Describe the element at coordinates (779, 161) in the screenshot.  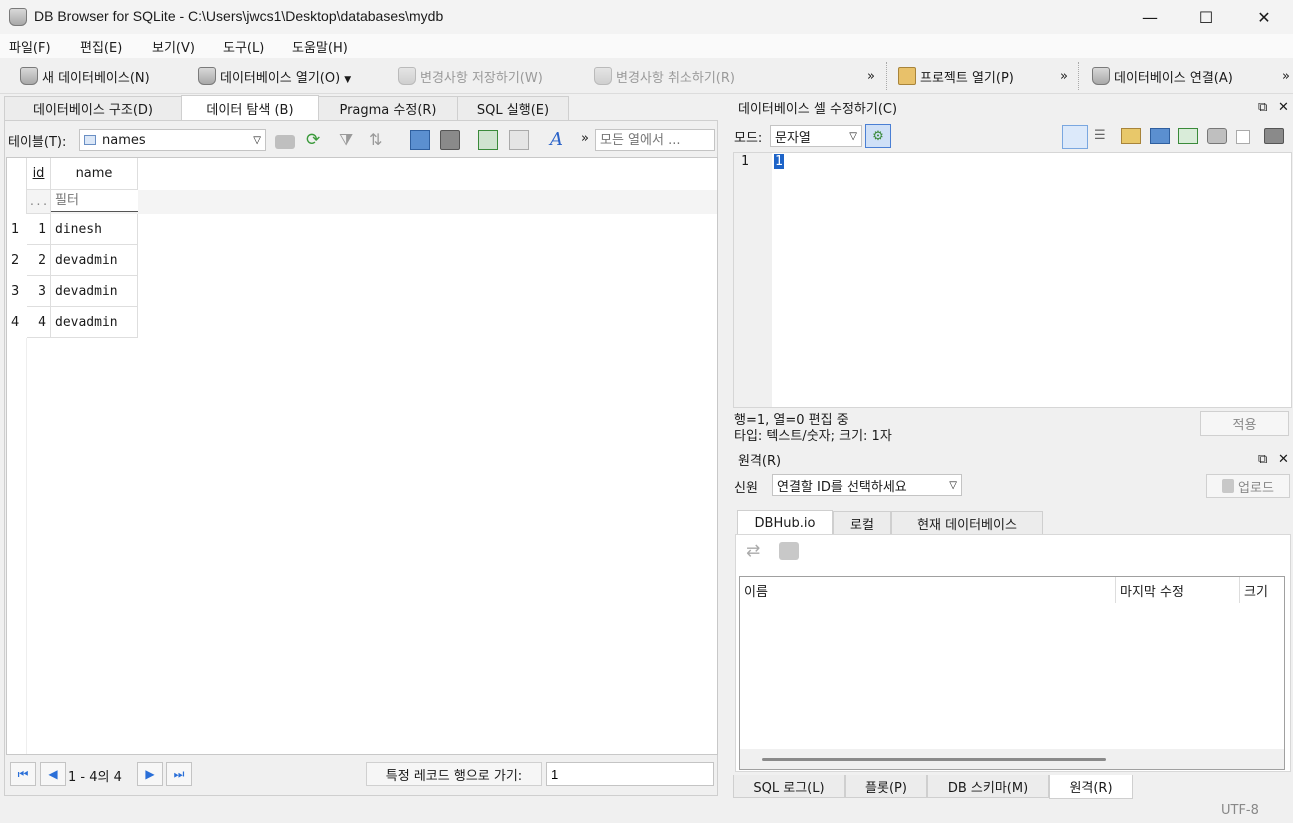
I see `cell-editor-value: 1` at that location.